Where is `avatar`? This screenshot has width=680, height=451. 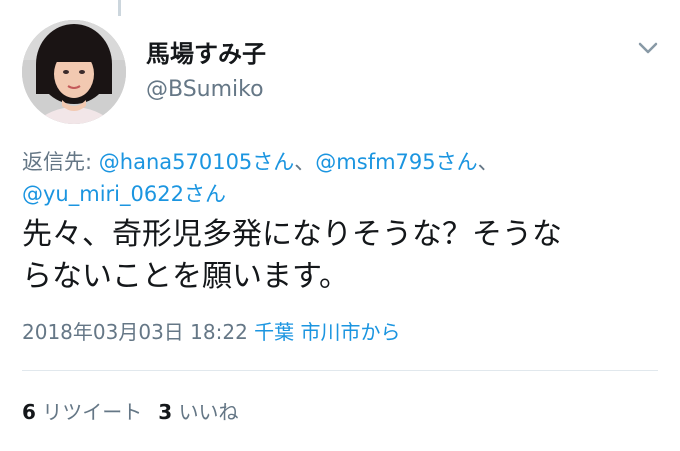 avatar is located at coordinates (74, 72).